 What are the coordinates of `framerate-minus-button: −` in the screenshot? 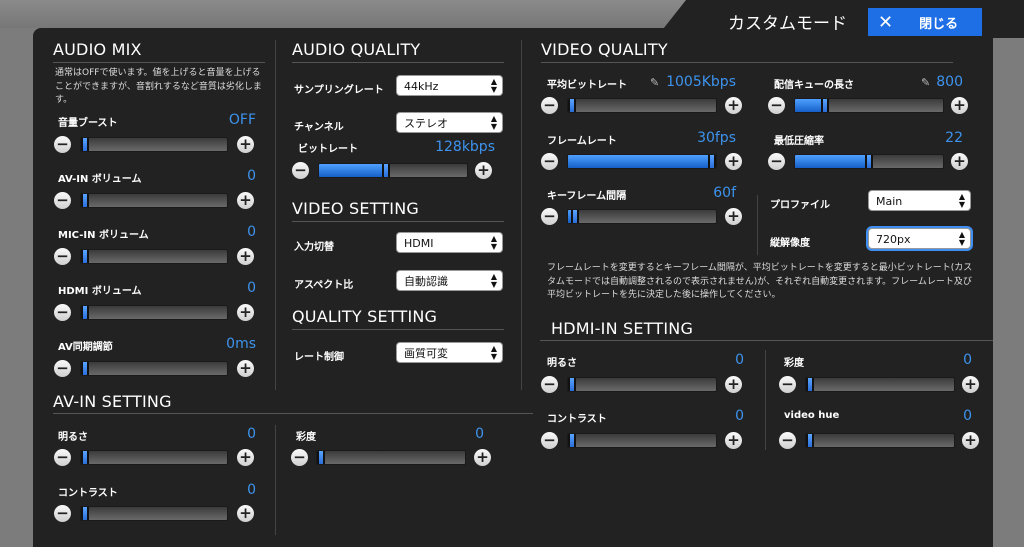 It's located at (549, 161).